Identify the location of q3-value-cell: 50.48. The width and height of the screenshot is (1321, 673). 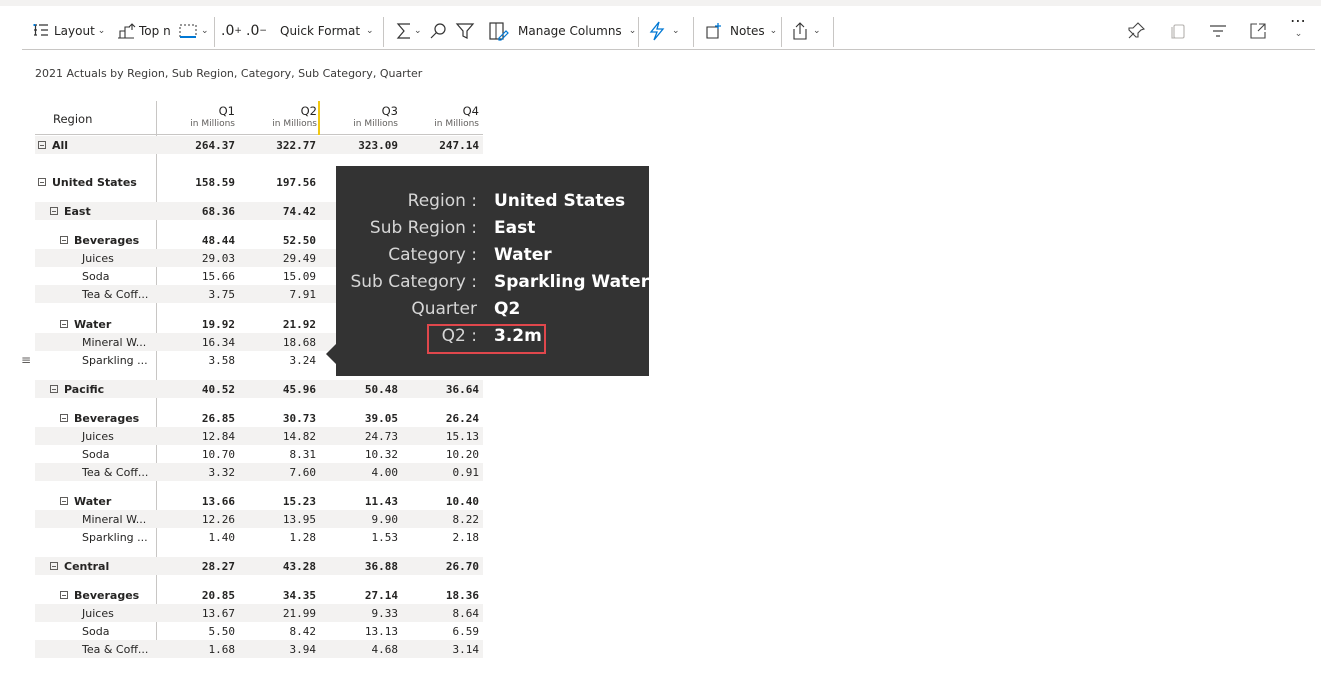
(359, 389).